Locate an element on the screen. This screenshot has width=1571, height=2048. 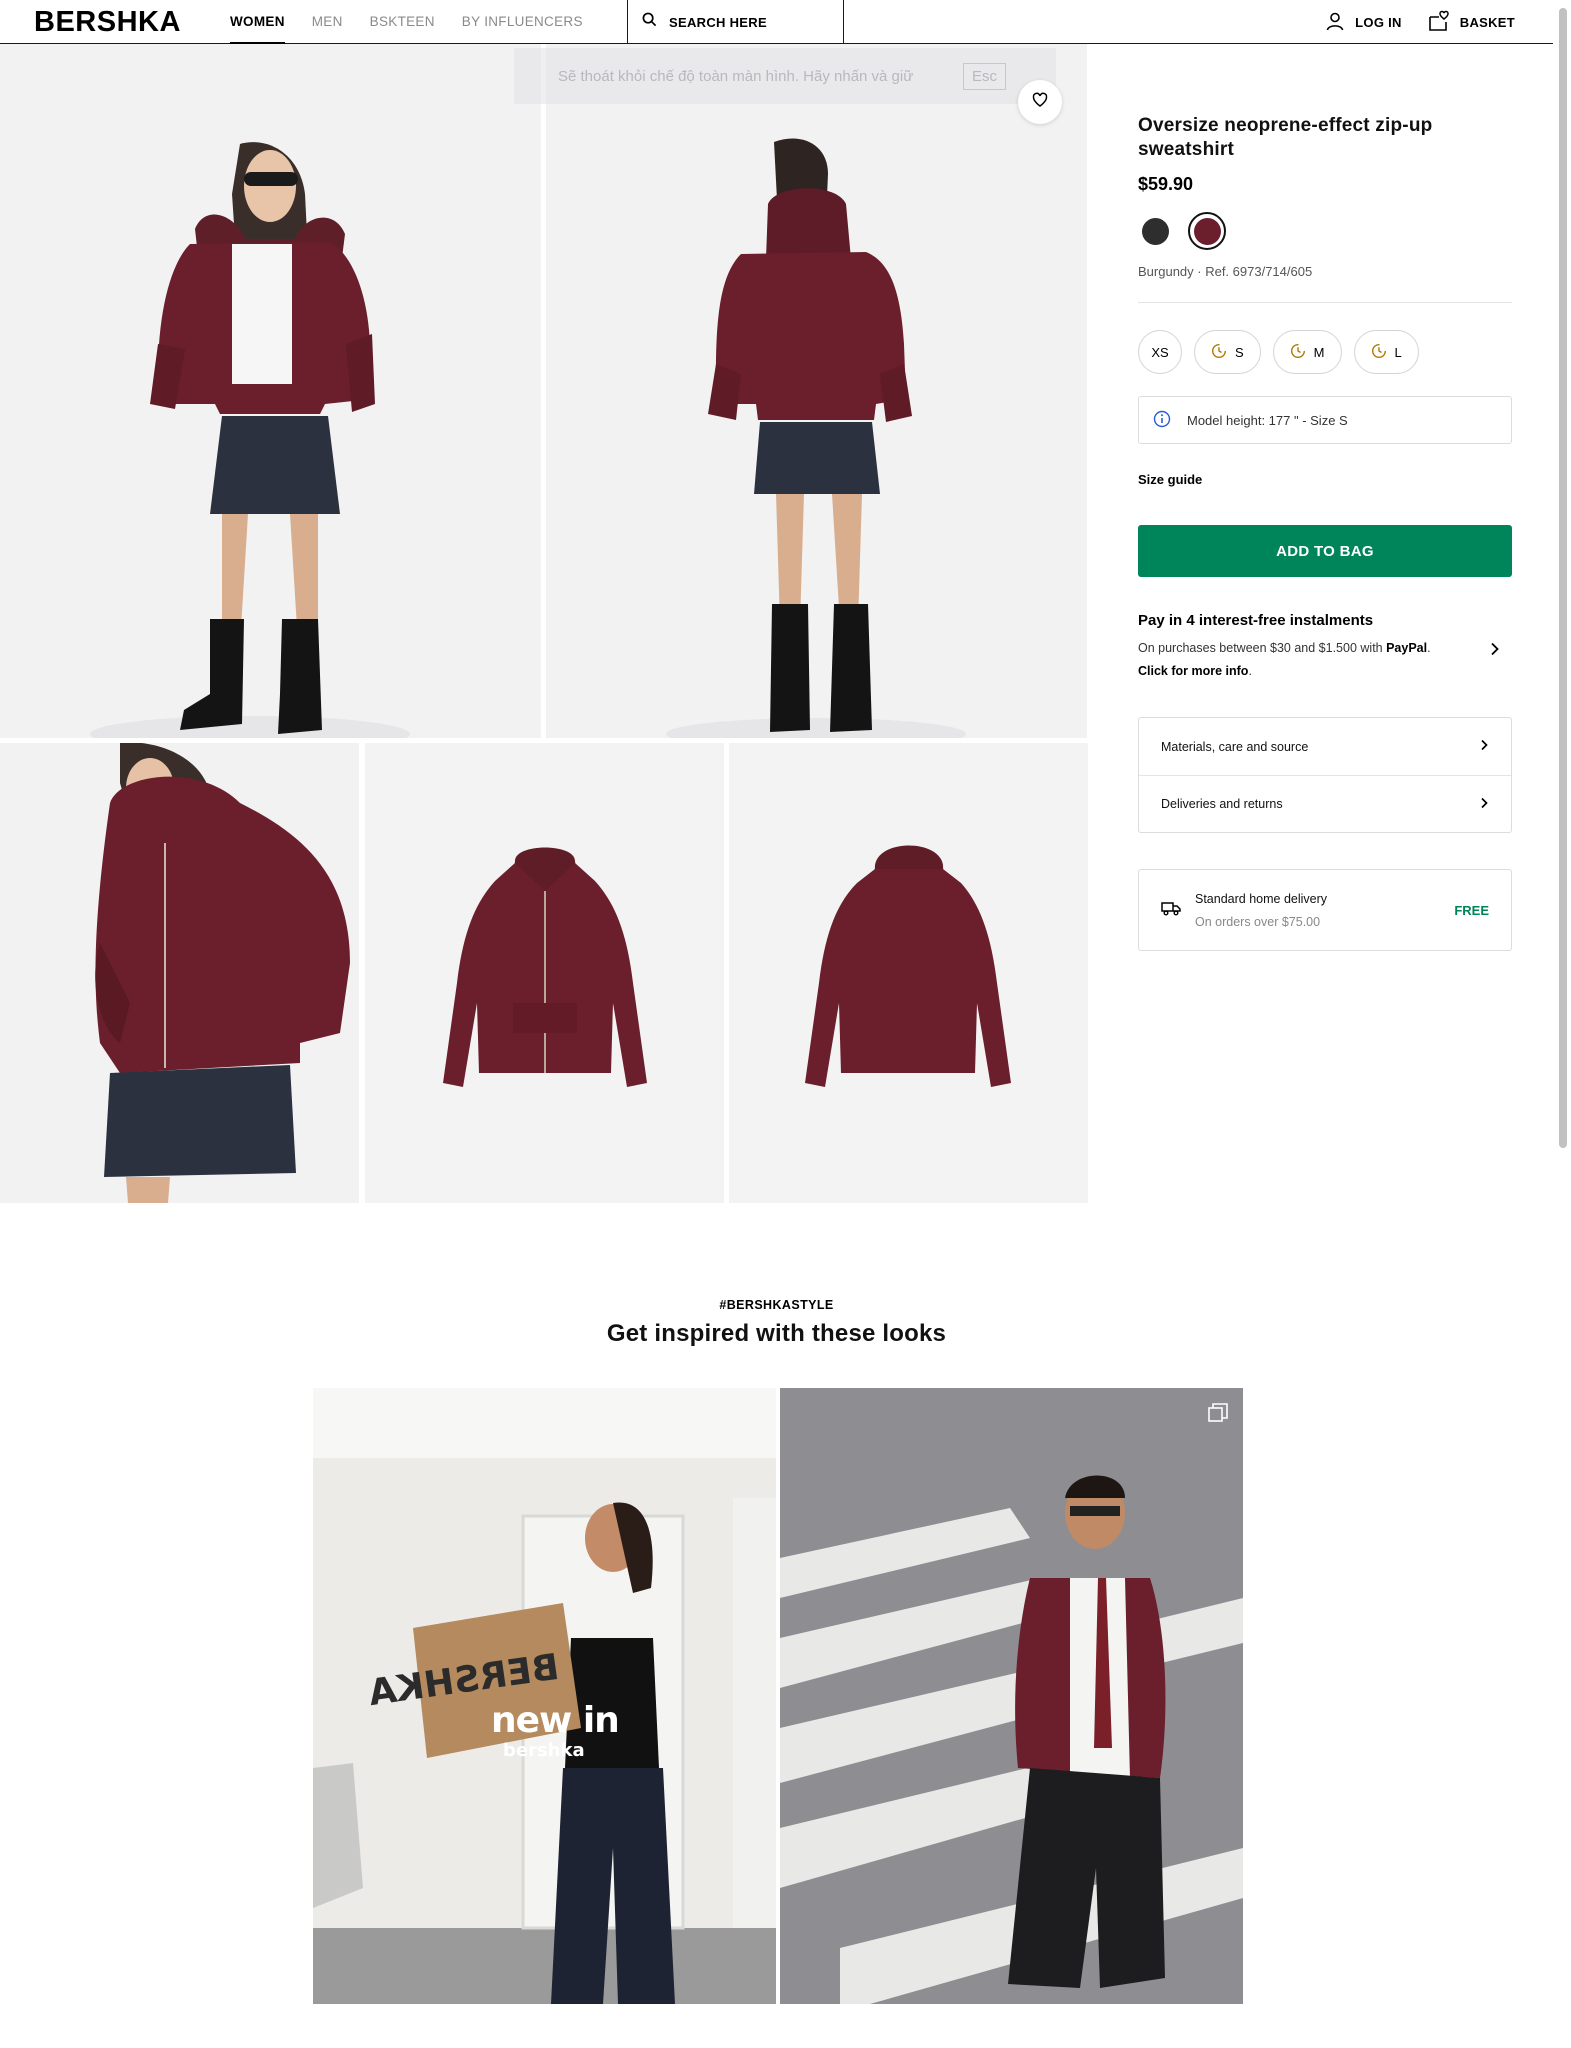
size-guide-link: Size guide is located at coordinates (1170, 479).